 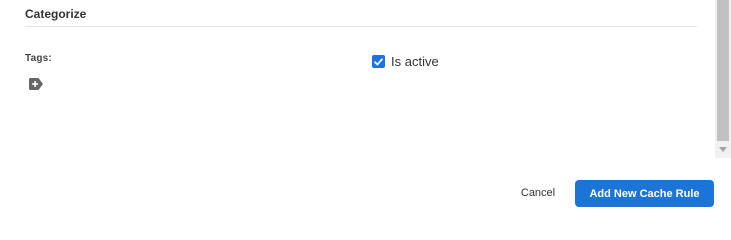 I want to click on is-active-label: Is active, so click(x=415, y=61).